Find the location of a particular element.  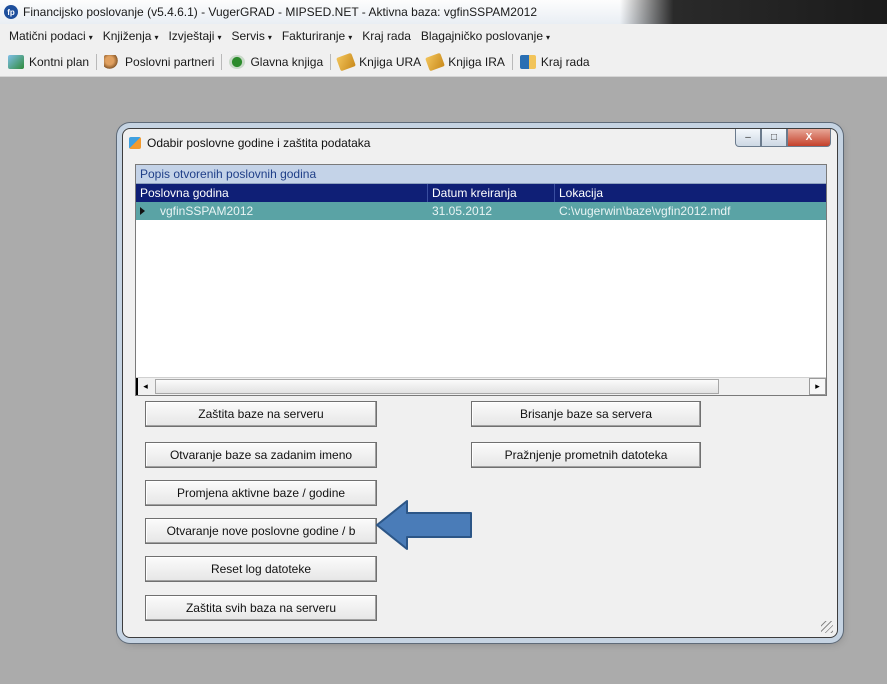

maximize-button: □ is located at coordinates (774, 138).